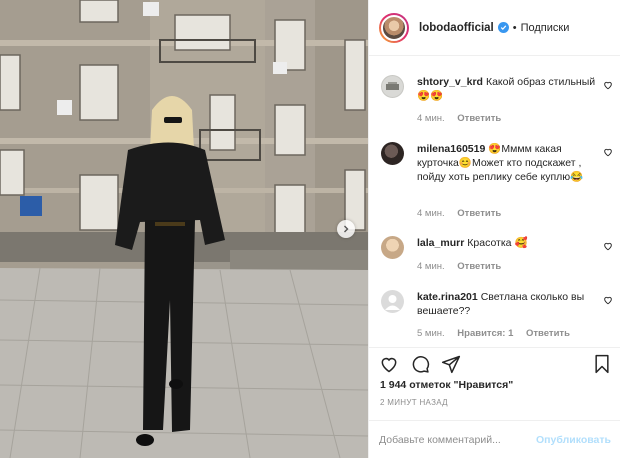 This screenshot has height=458, width=620. Describe the element at coordinates (394, 27) in the screenshot. I see `author-avatar` at that location.